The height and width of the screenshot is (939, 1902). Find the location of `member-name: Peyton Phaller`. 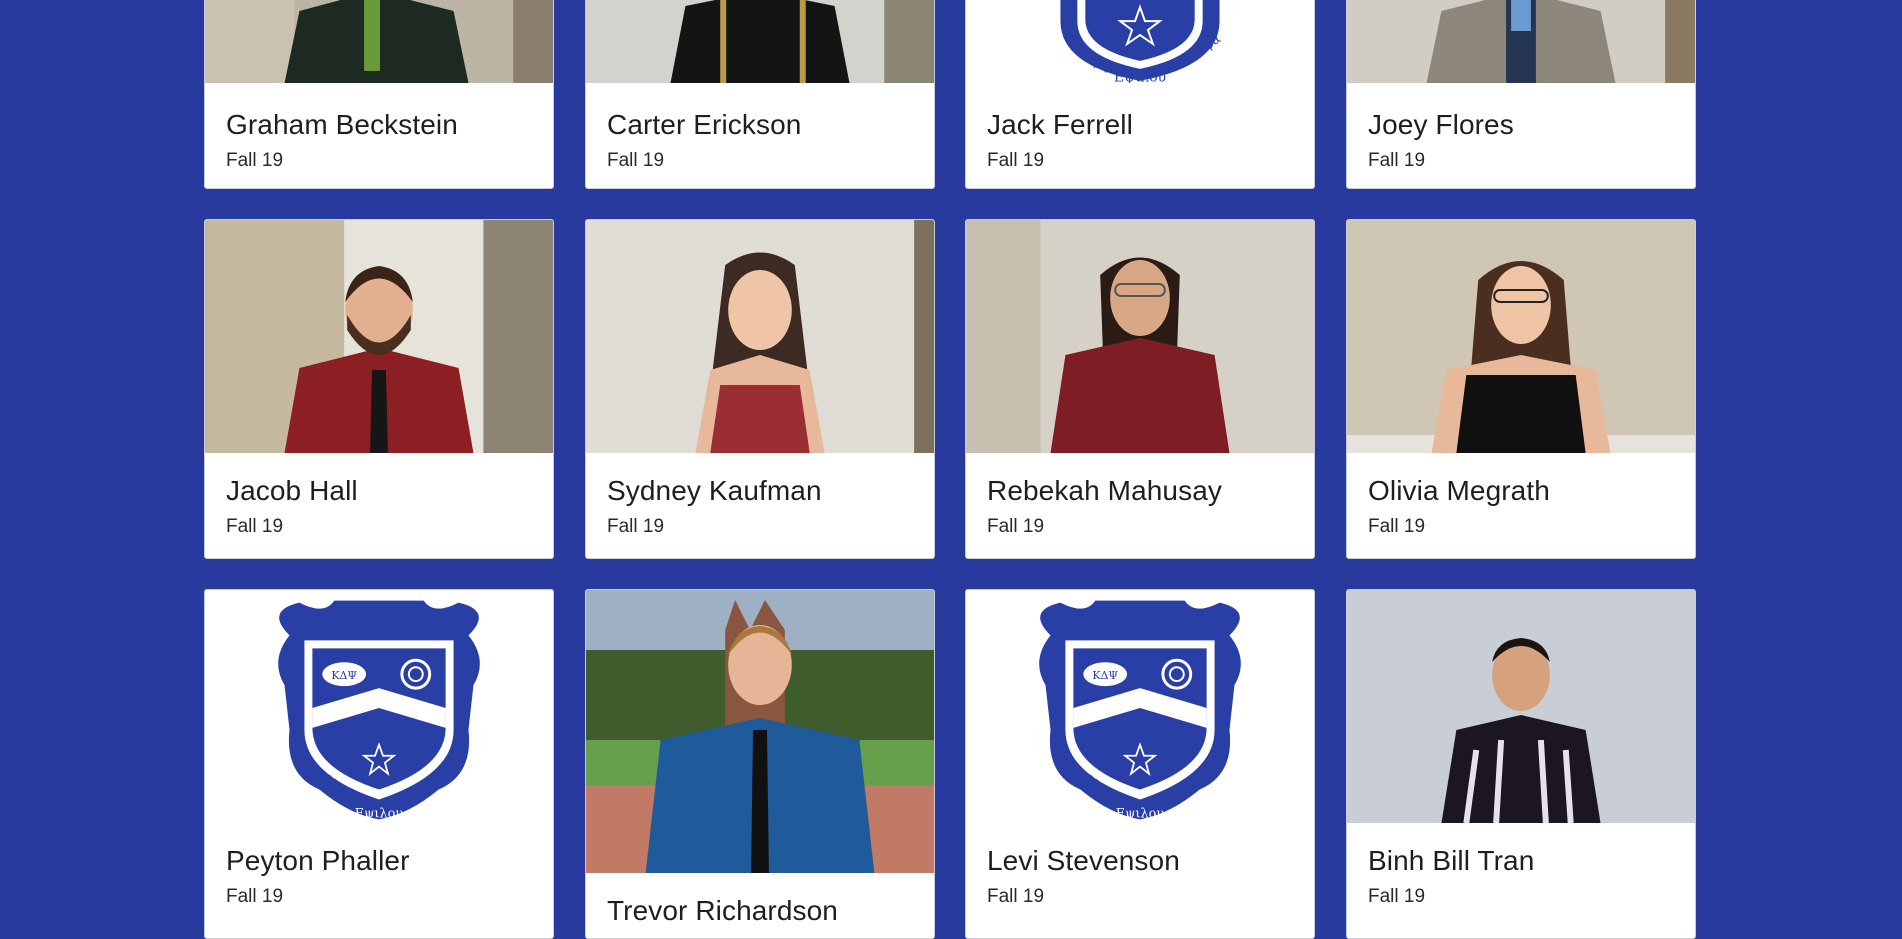

member-name: Peyton Phaller is located at coordinates (318, 861).